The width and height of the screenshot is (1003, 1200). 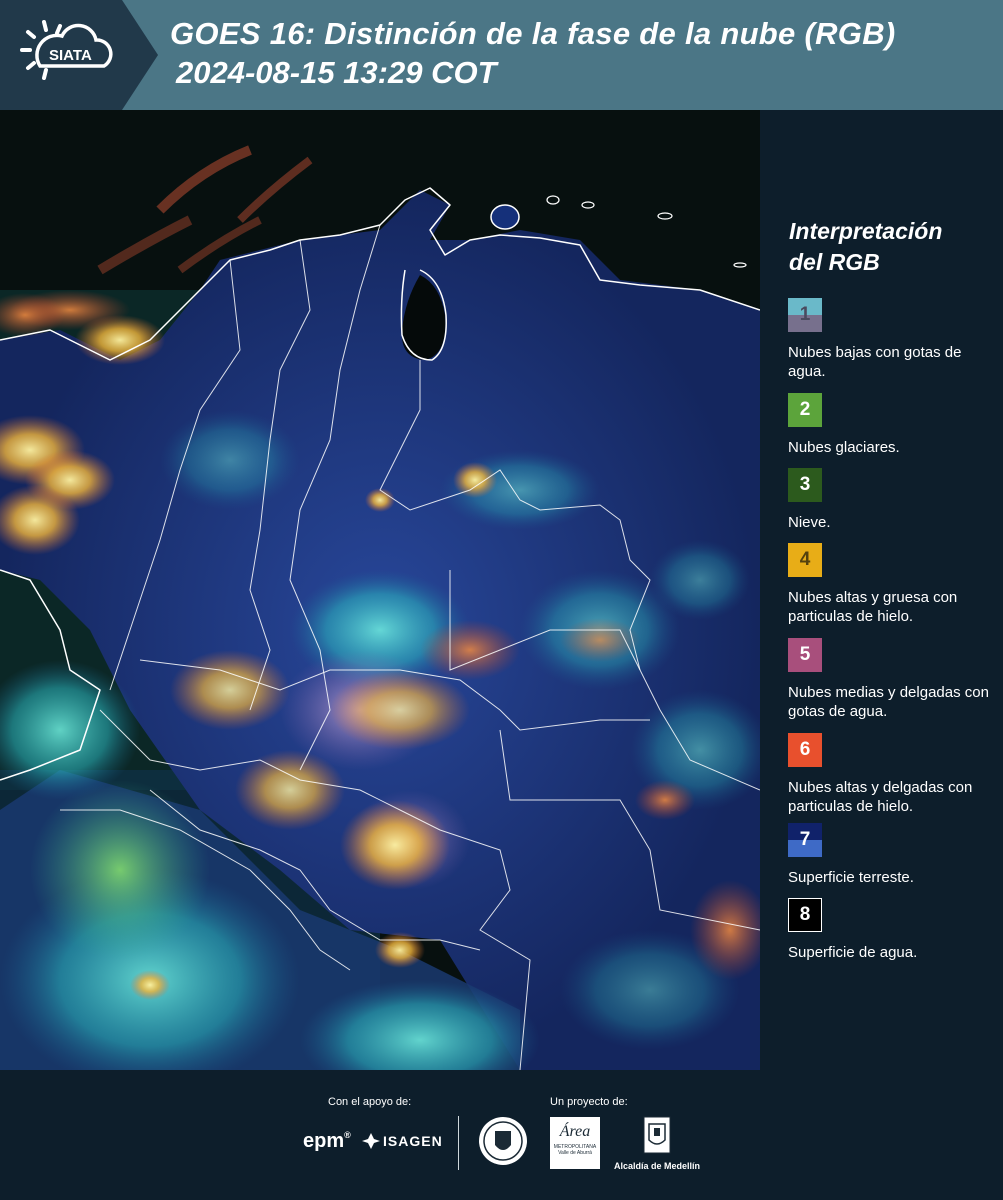 I want to click on isagen-icon, so click(x=371, y=1141).